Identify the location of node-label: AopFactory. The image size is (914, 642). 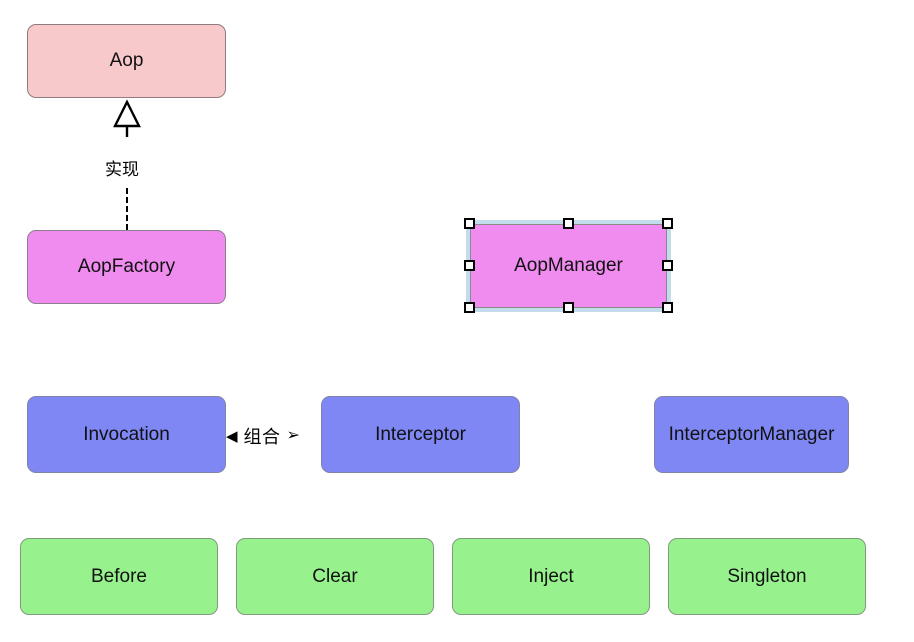
(126, 267).